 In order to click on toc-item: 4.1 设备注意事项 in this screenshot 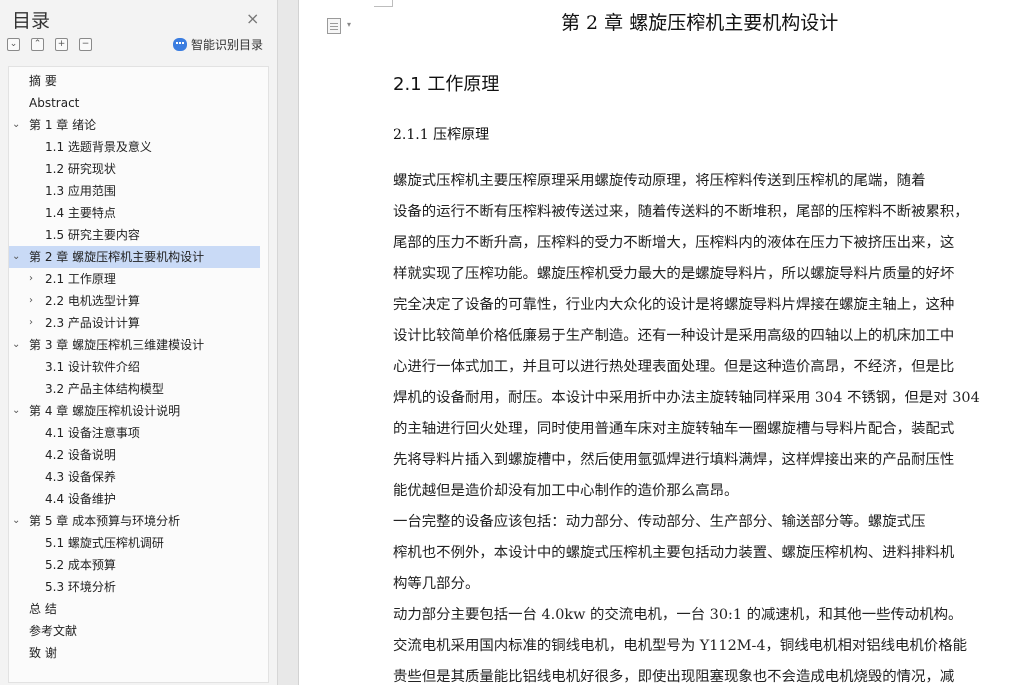, I will do `click(134, 433)`.